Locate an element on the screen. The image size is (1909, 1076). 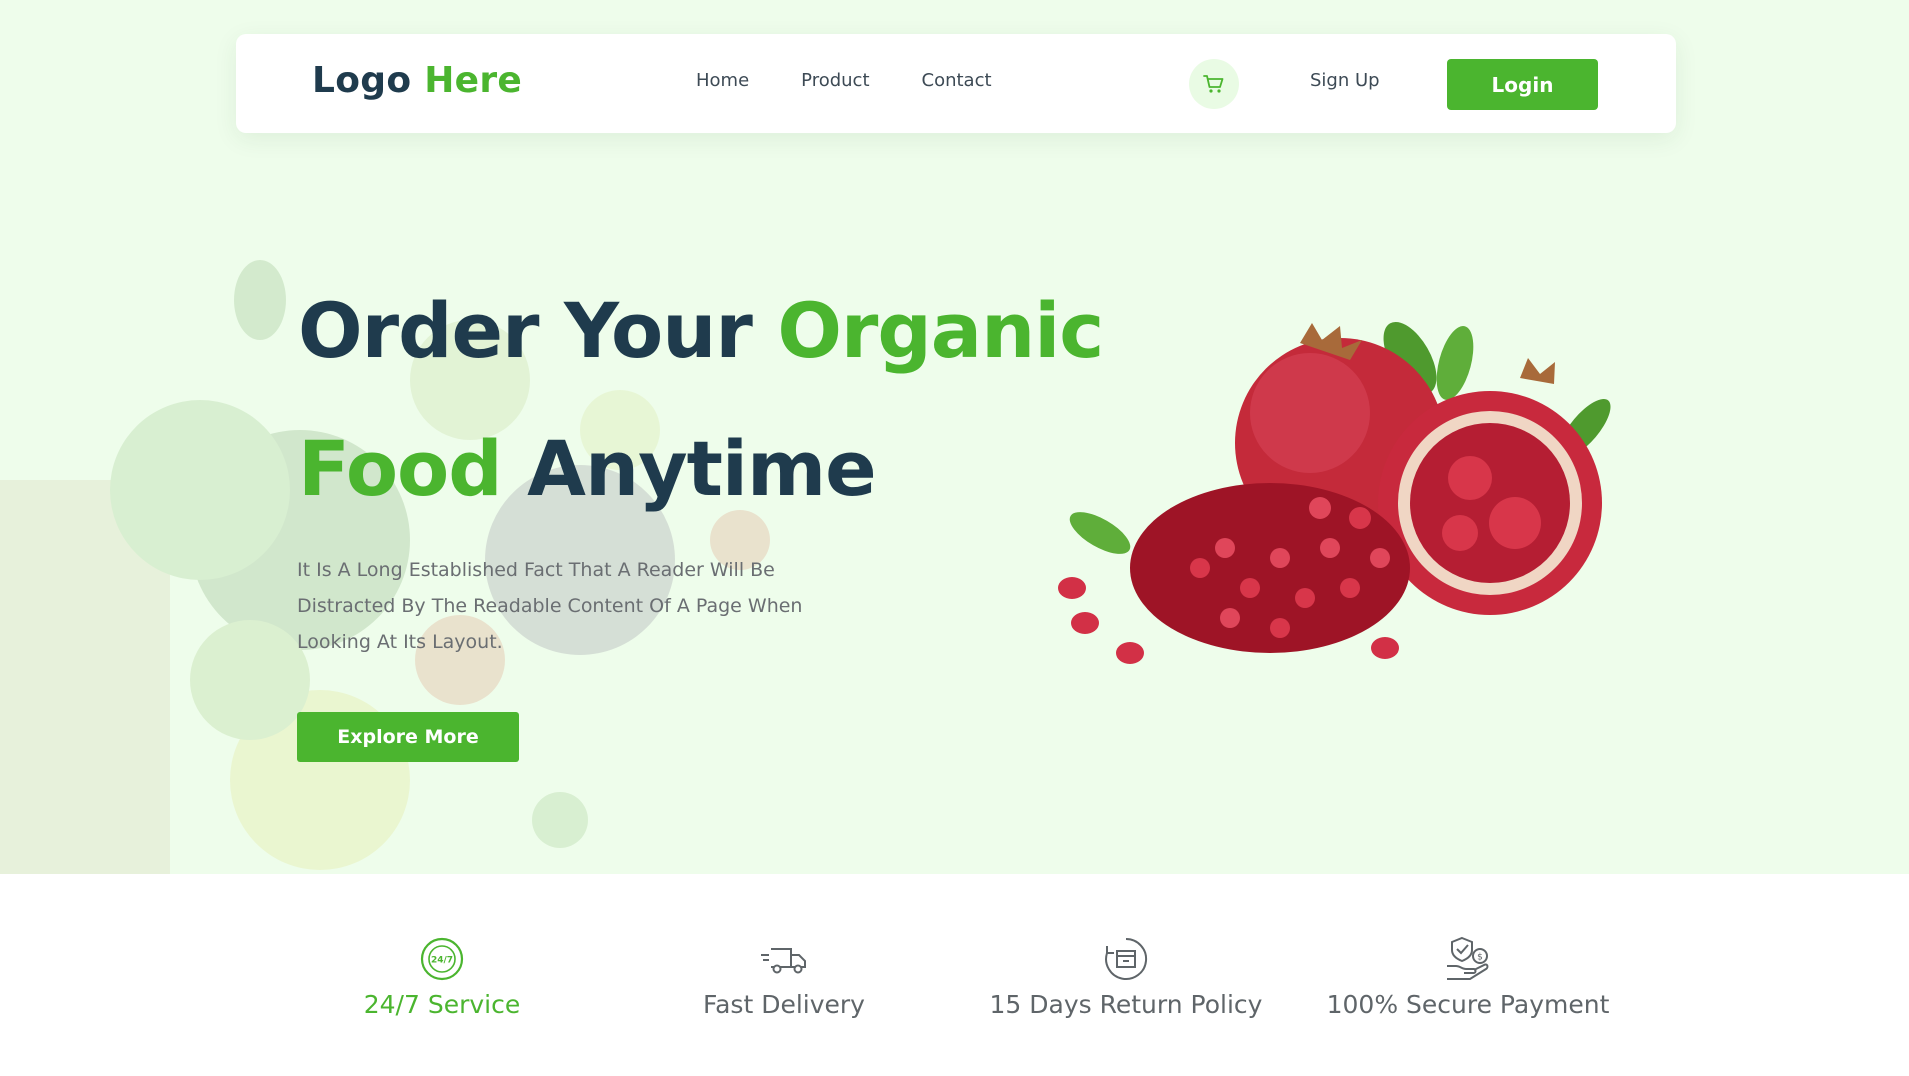
delivery-truck-icon is located at coordinates (783, 961).